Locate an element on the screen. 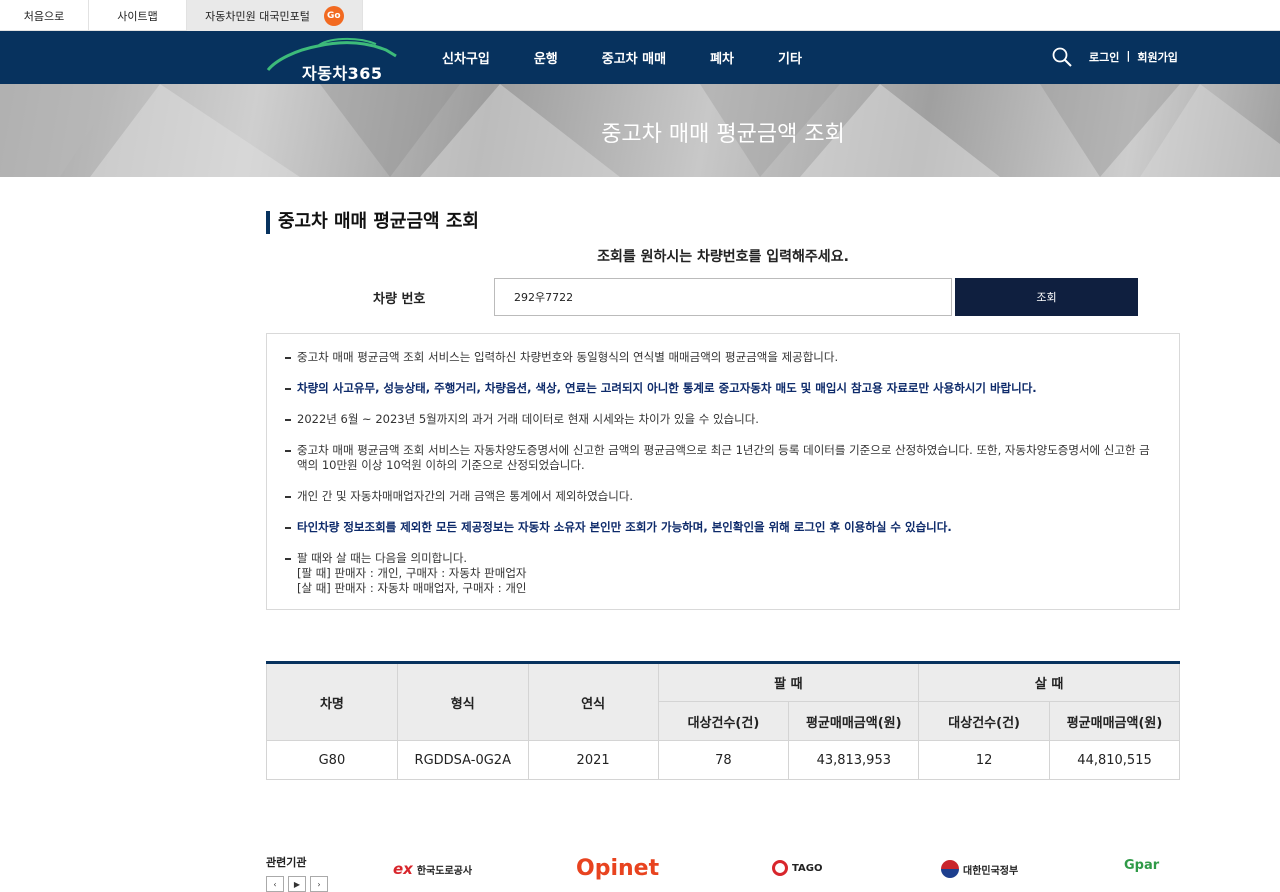 This screenshot has width=1280, height=892. tago-circle-icon is located at coordinates (780, 868).